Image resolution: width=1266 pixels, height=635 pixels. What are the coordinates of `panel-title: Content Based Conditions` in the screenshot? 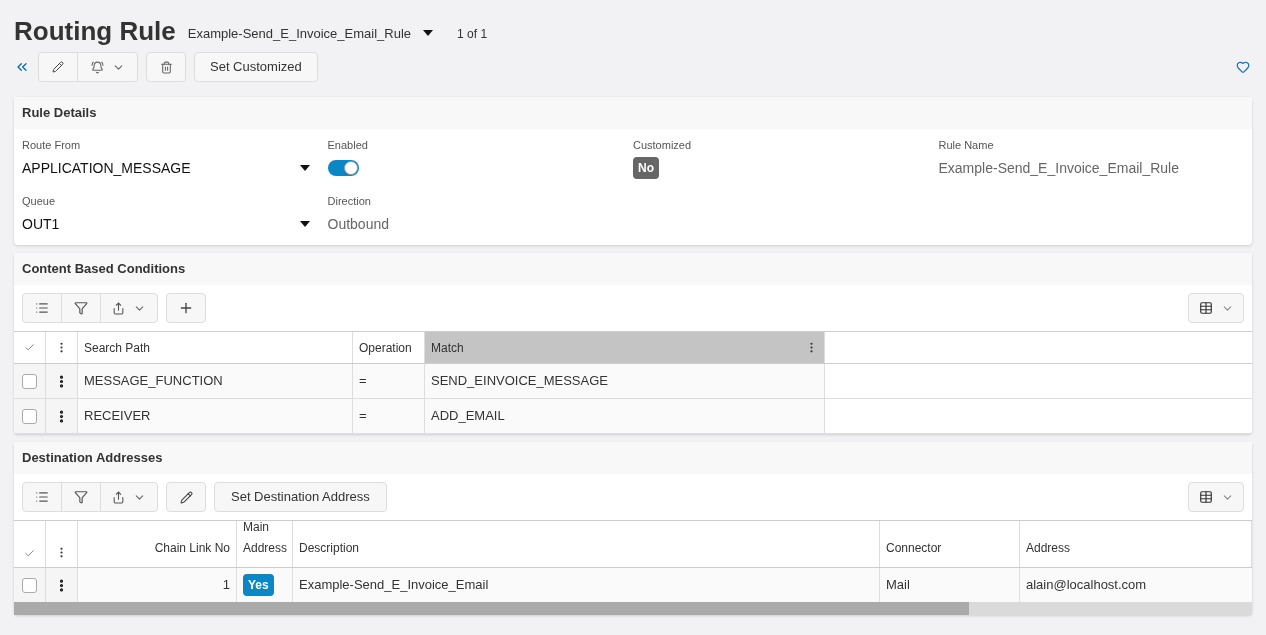 It's located at (104, 269).